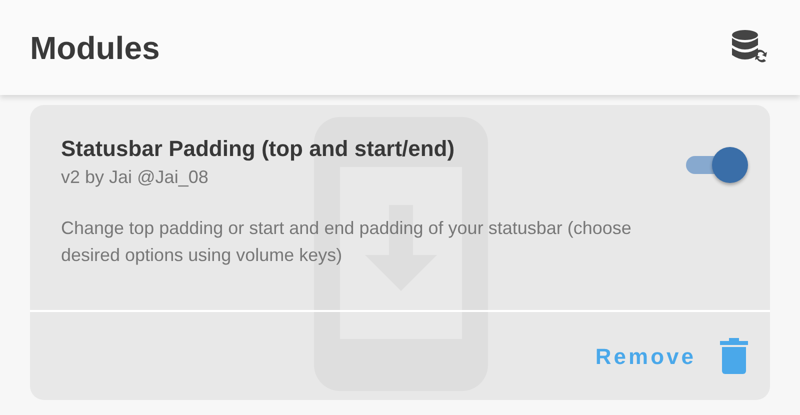 The height and width of the screenshot is (415, 800). I want to click on enable-toggle, so click(717, 165).